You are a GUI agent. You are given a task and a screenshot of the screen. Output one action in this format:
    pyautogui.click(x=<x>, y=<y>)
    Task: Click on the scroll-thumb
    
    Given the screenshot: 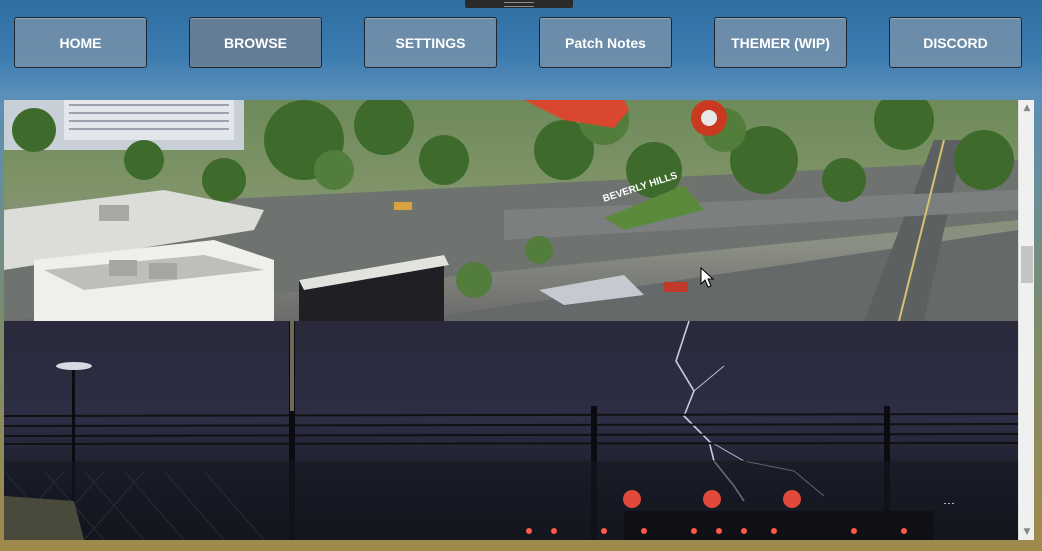 What is the action you would take?
    pyautogui.click(x=1027, y=264)
    